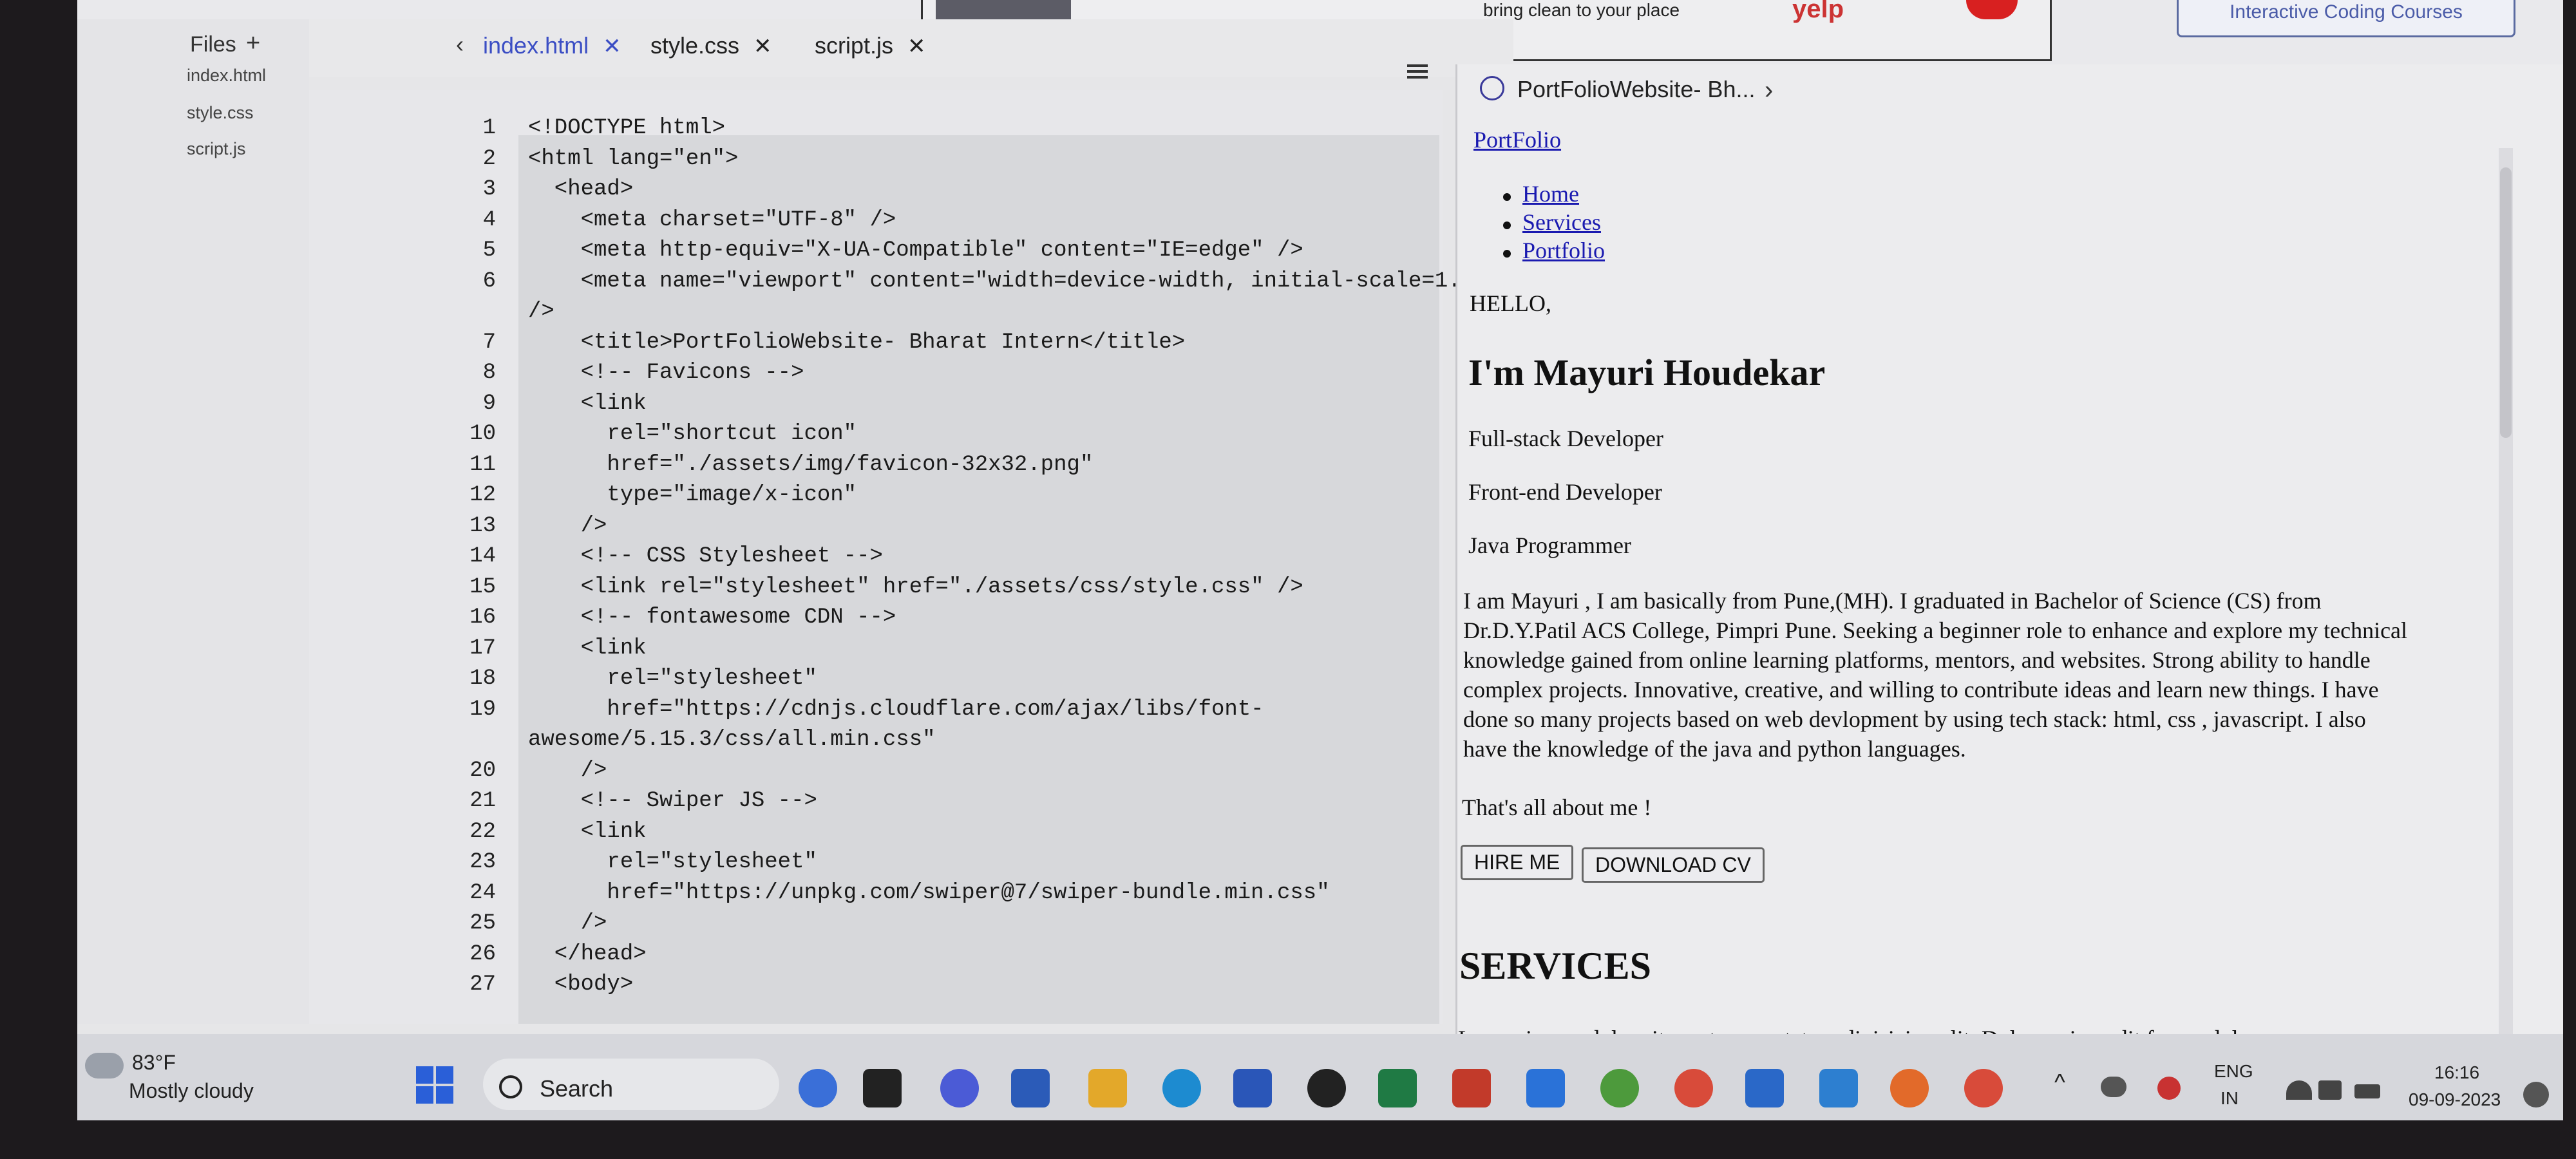 This screenshot has width=2576, height=1159. I want to click on tab-index-html: index.html ✕, so click(552, 45).